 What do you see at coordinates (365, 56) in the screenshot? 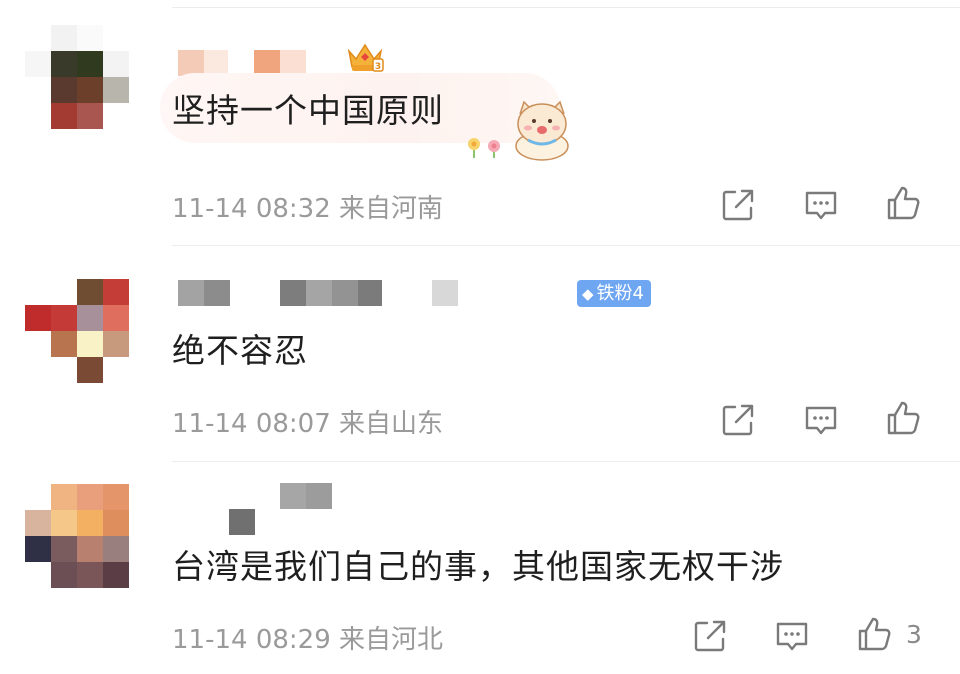
I see `crown-badge-icon: 3` at bounding box center [365, 56].